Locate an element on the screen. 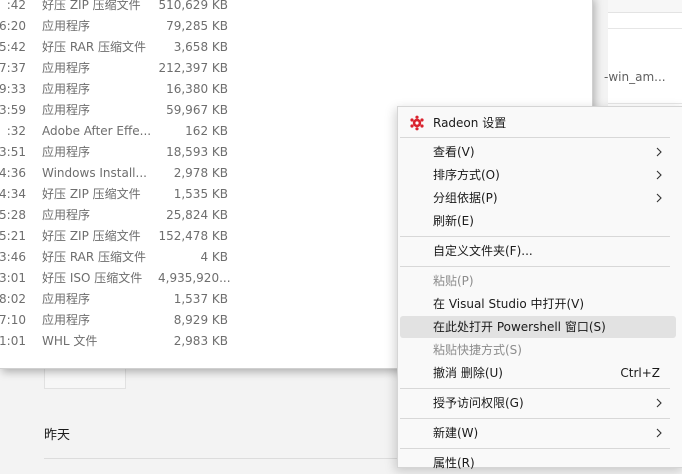 The height and width of the screenshot is (474, 682). file-modified-time: 6:20 is located at coordinates (13, 26).